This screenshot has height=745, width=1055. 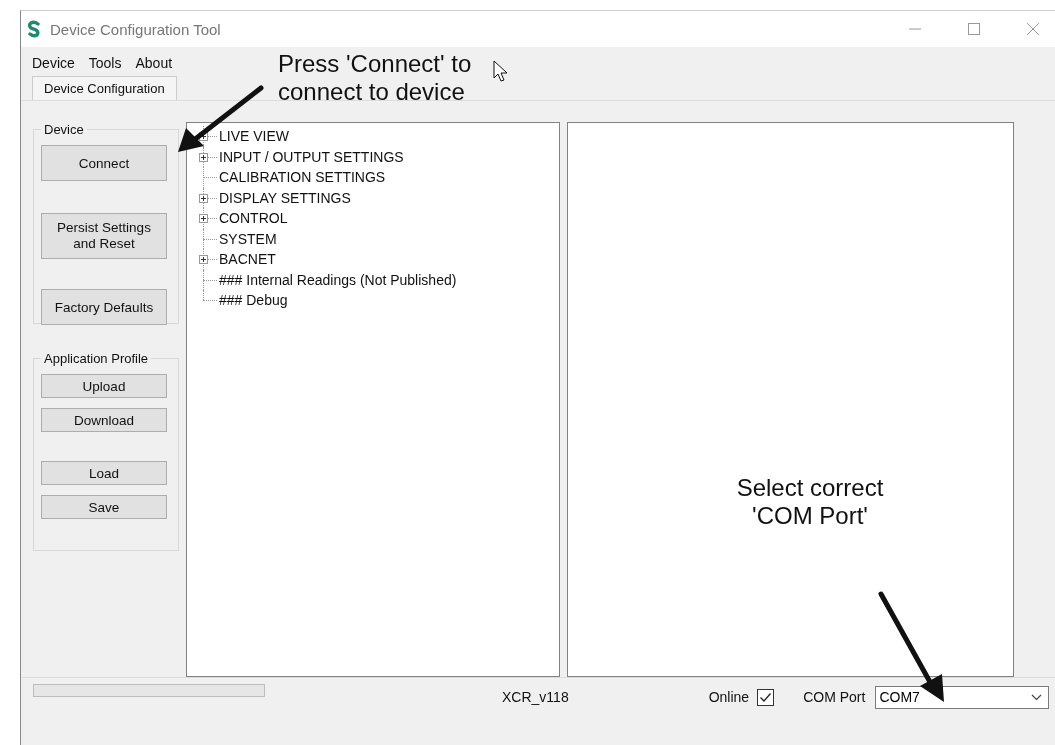 I want to click on app-logo-icon, so click(x=34, y=29).